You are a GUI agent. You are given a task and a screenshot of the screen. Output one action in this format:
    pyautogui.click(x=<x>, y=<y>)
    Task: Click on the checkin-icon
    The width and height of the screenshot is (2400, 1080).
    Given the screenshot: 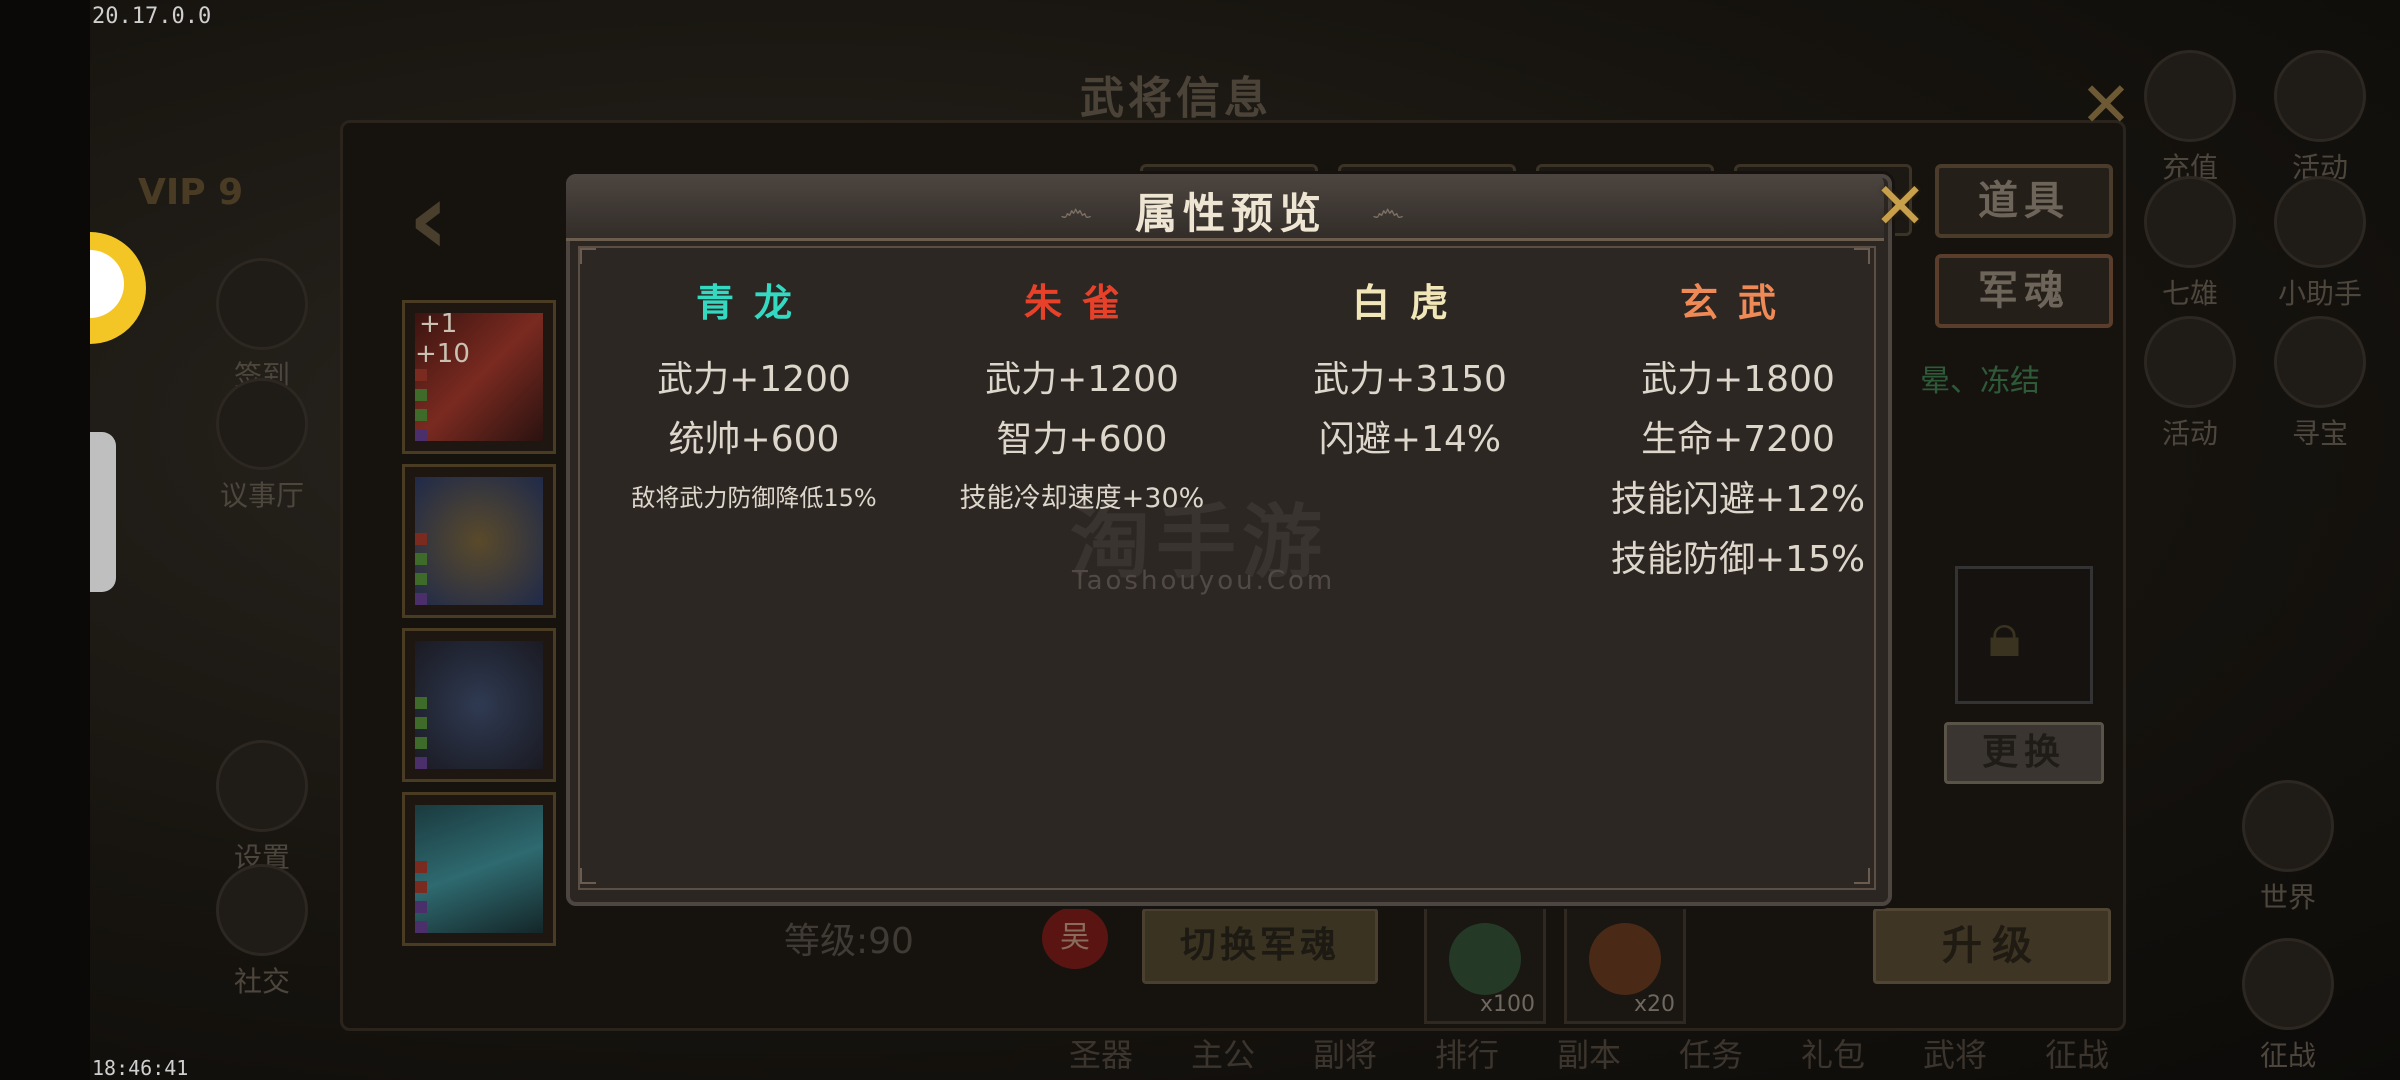 What is the action you would take?
    pyautogui.click(x=262, y=304)
    